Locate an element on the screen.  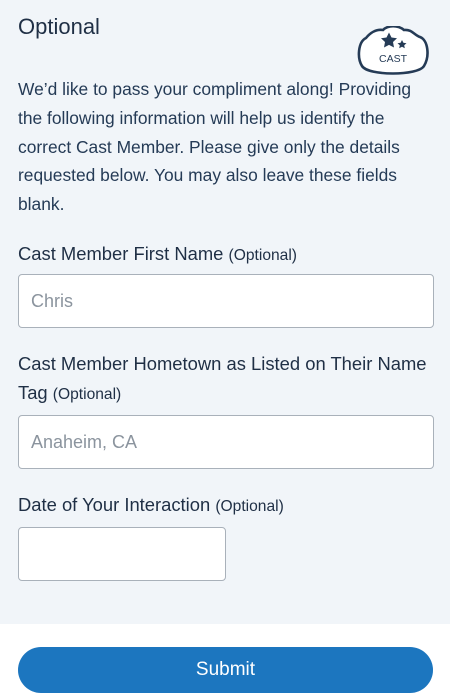
interaction-date-label: Date of Your Interaction (Optional) is located at coordinates (224, 505).